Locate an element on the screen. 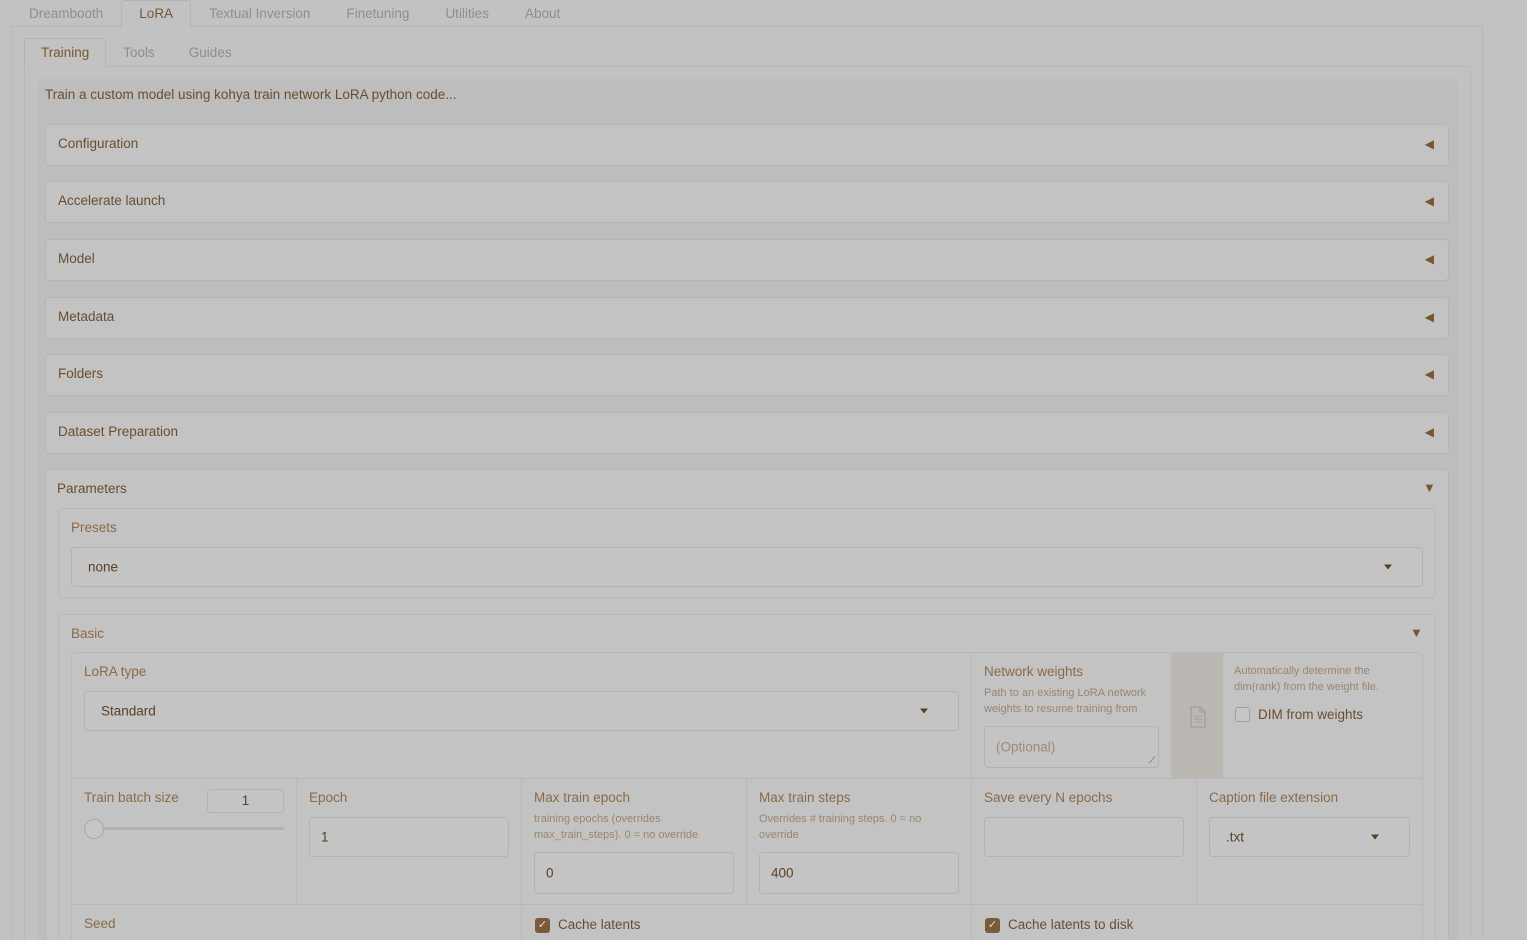  train-batch-number: 1 is located at coordinates (245, 801).